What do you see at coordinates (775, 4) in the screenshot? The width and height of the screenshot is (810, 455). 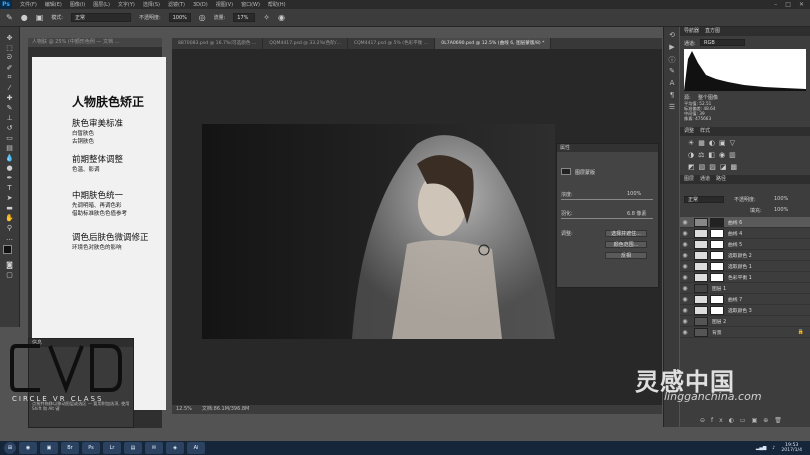 I see `minimize-icon: –` at bounding box center [775, 4].